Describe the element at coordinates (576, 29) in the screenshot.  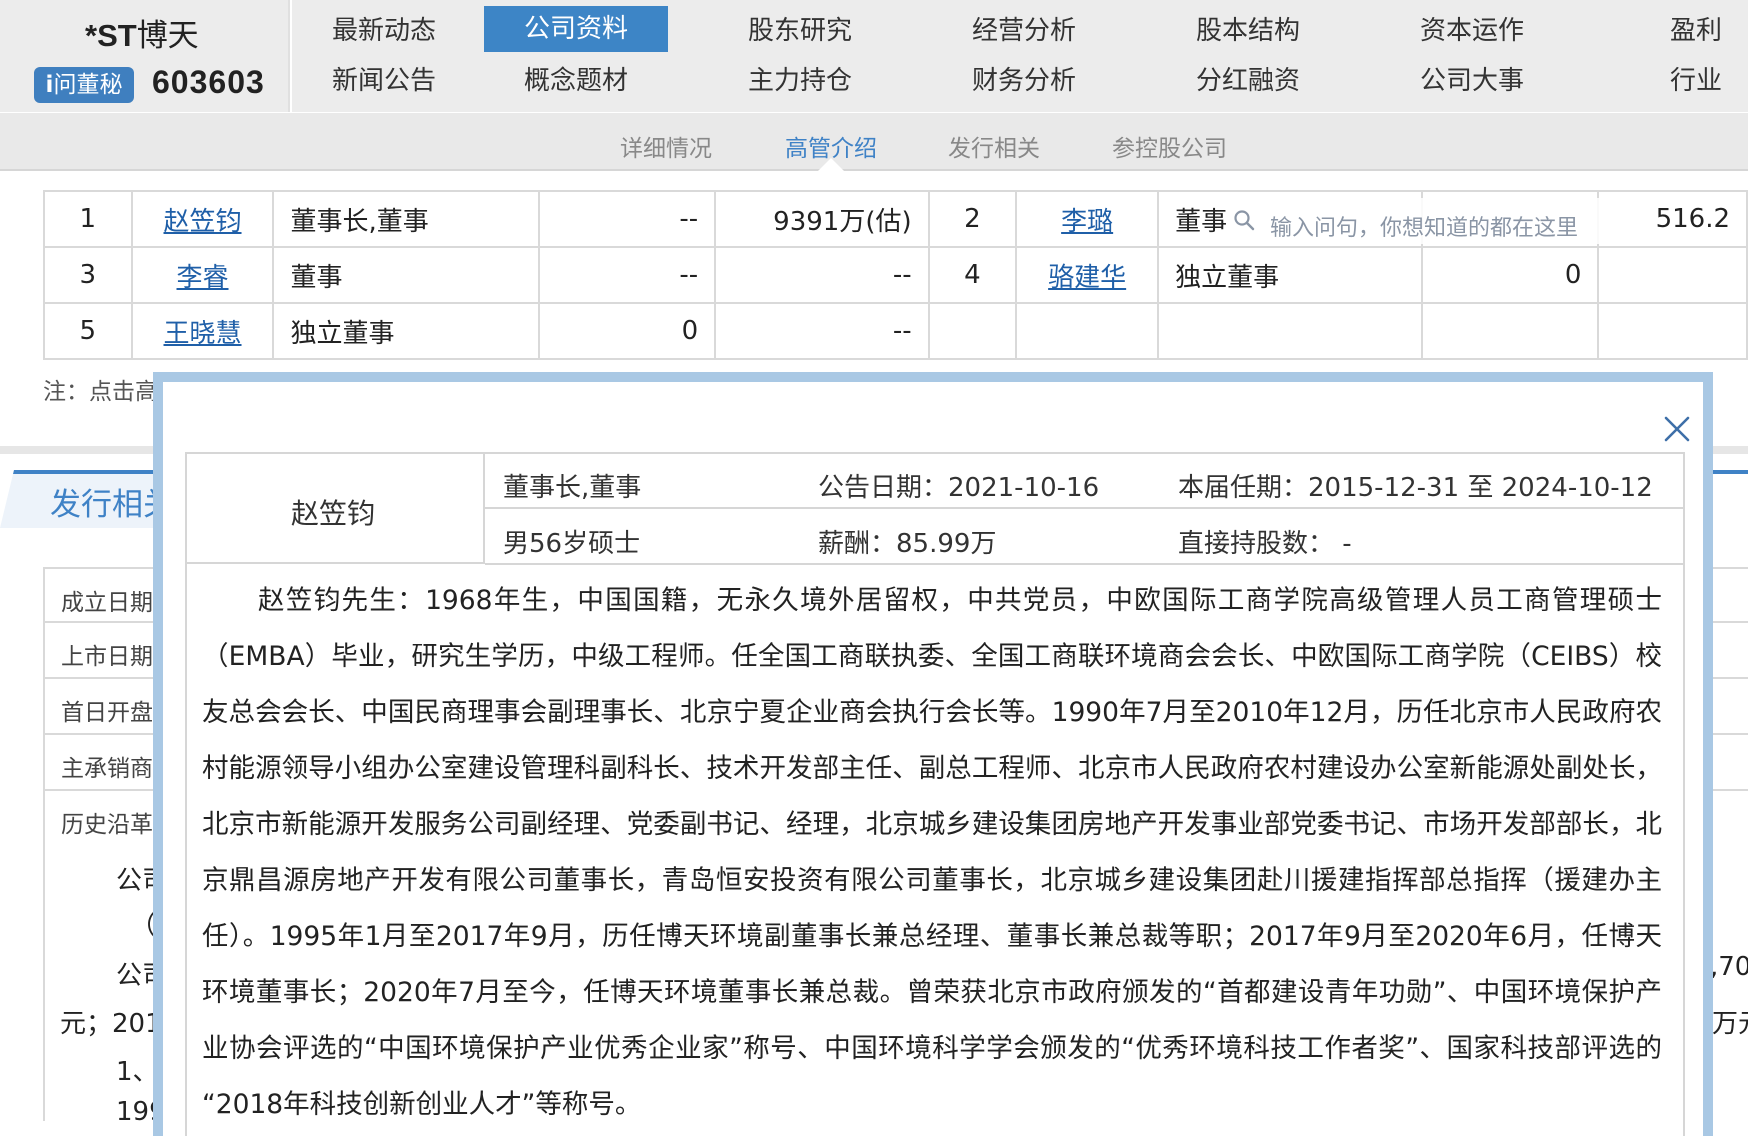
I see `nav-company-info: 公司资料` at that location.